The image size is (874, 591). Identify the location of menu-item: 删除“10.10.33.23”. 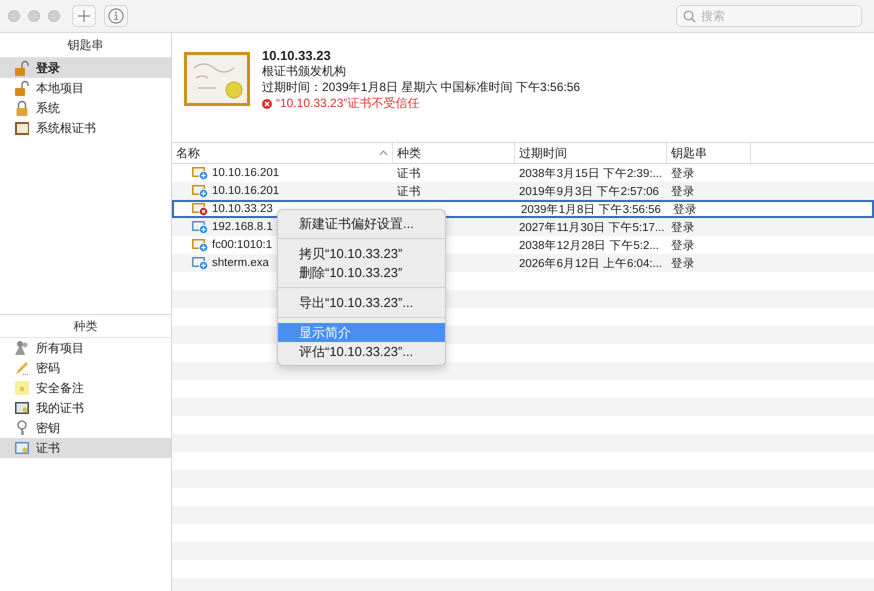
(361, 272).